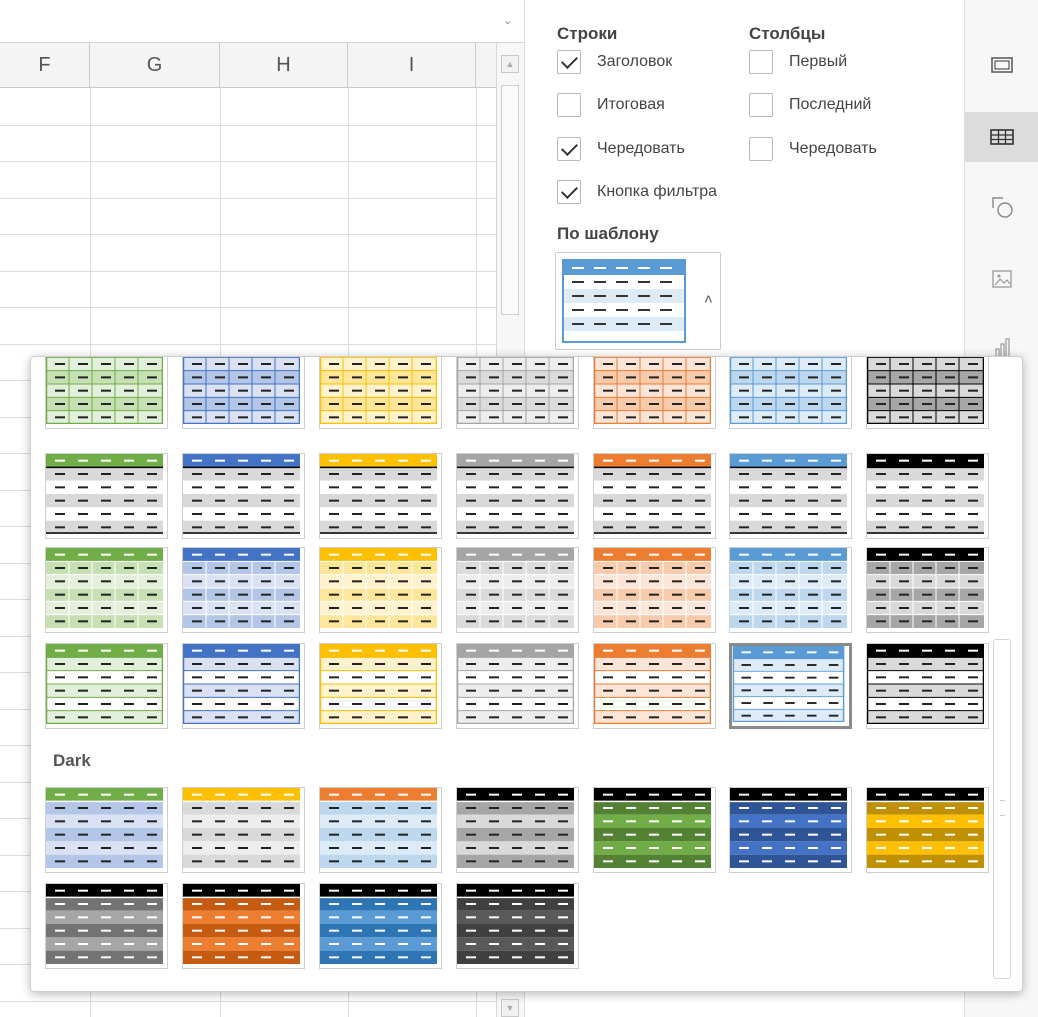 The image size is (1038, 1017). What do you see at coordinates (262, 21) in the screenshot?
I see `formula-bar: ⌄` at bounding box center [262, 21].